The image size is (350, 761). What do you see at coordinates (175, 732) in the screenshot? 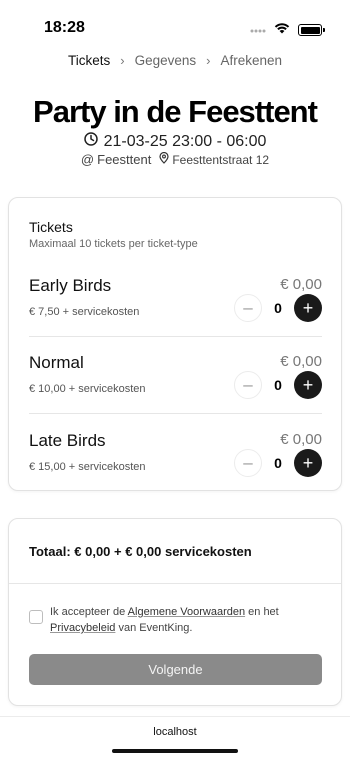
I see `url-bar: localhost` at bounding box center [175, 732].